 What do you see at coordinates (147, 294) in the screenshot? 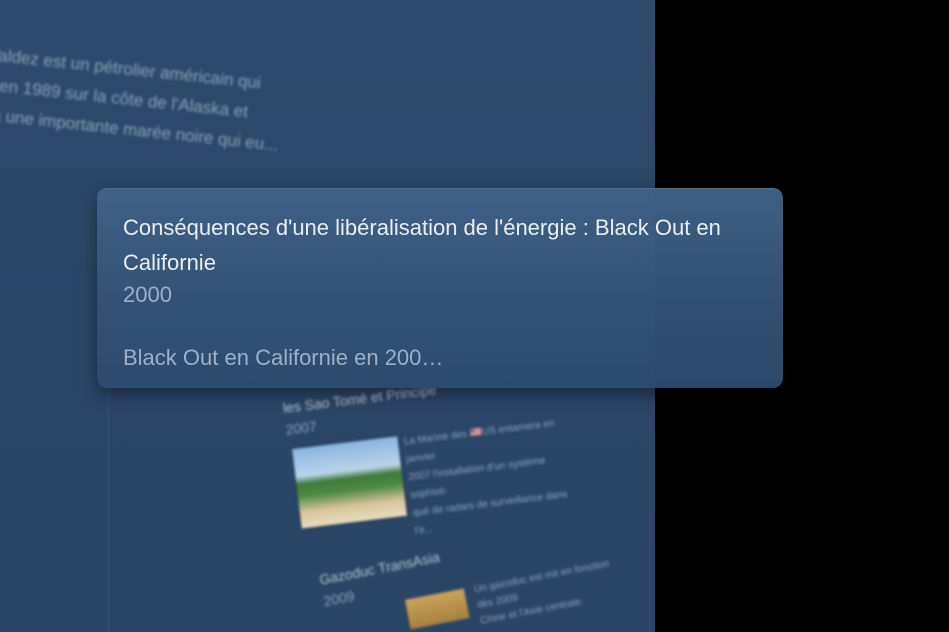
I see `popover-year: 2000` at bounding box center [147, 294].